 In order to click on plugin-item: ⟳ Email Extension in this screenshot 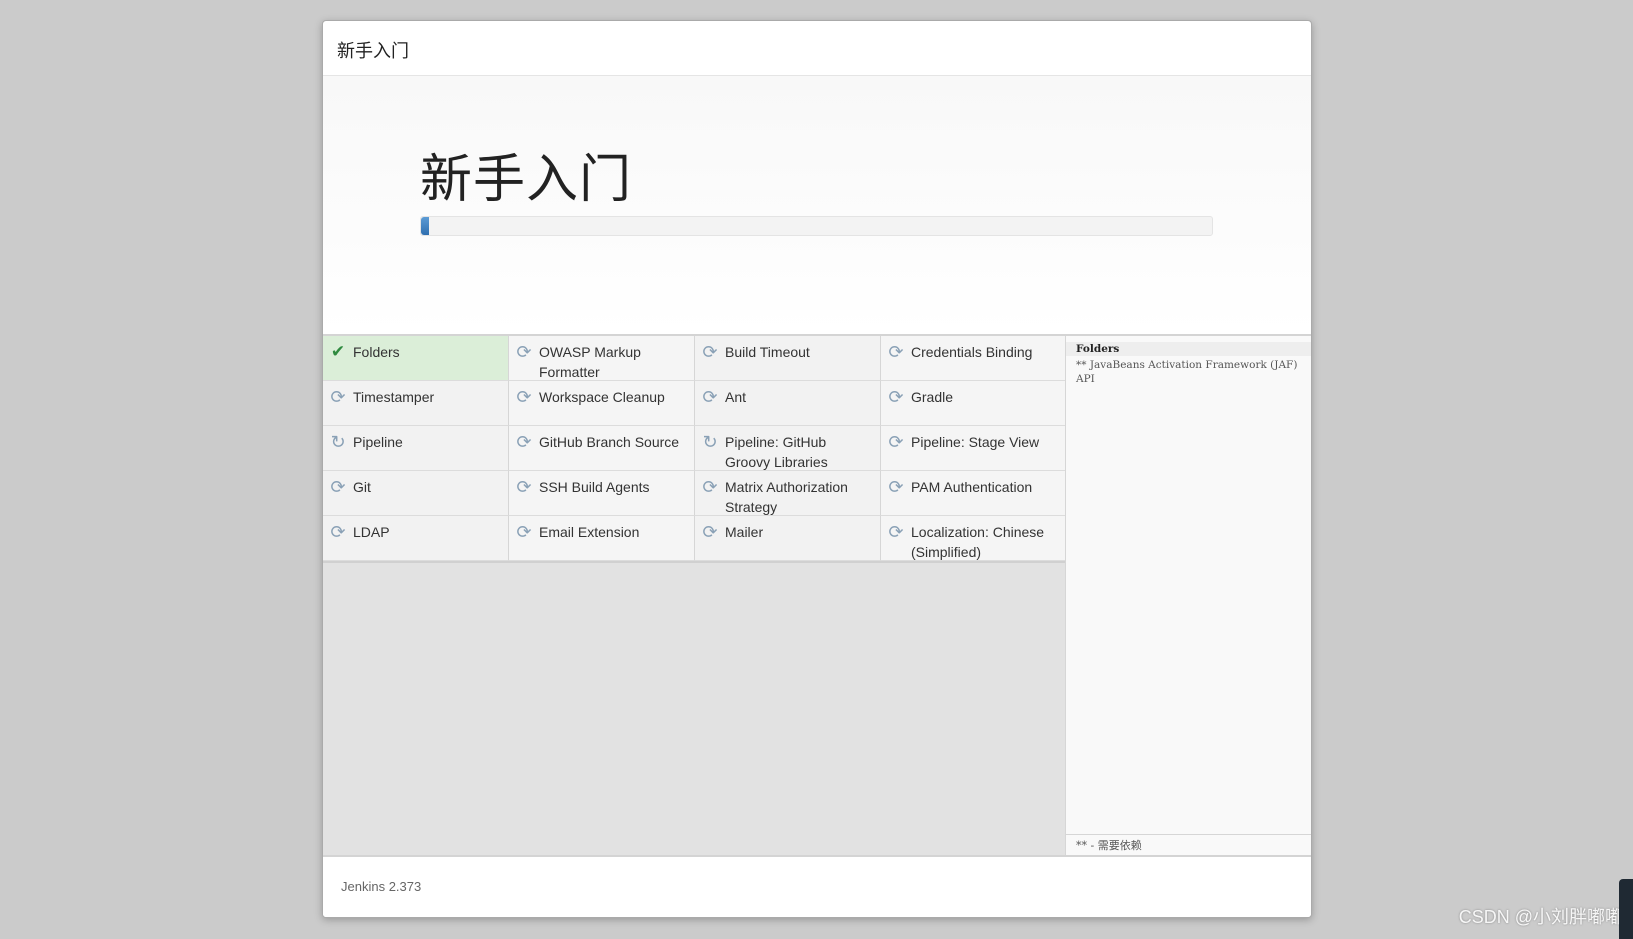, I will do `click(602, 538)`.